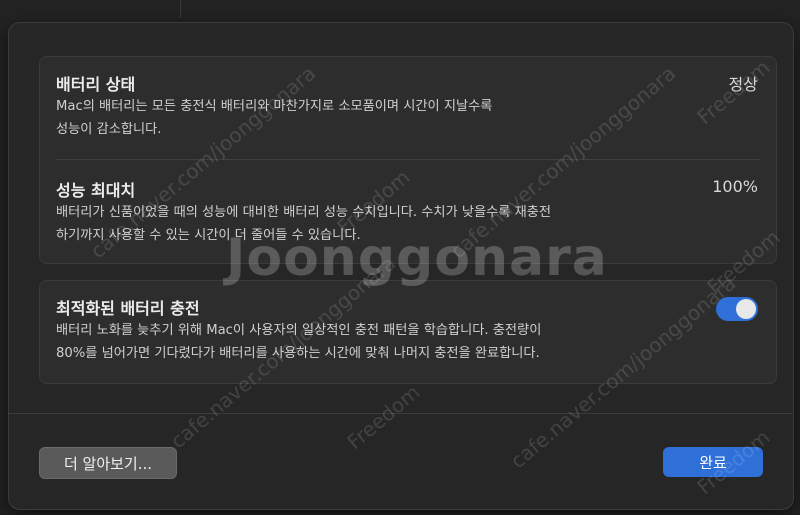 This screenshot has height=515, width=800. I want to click on group-divider, so click(408, 159).